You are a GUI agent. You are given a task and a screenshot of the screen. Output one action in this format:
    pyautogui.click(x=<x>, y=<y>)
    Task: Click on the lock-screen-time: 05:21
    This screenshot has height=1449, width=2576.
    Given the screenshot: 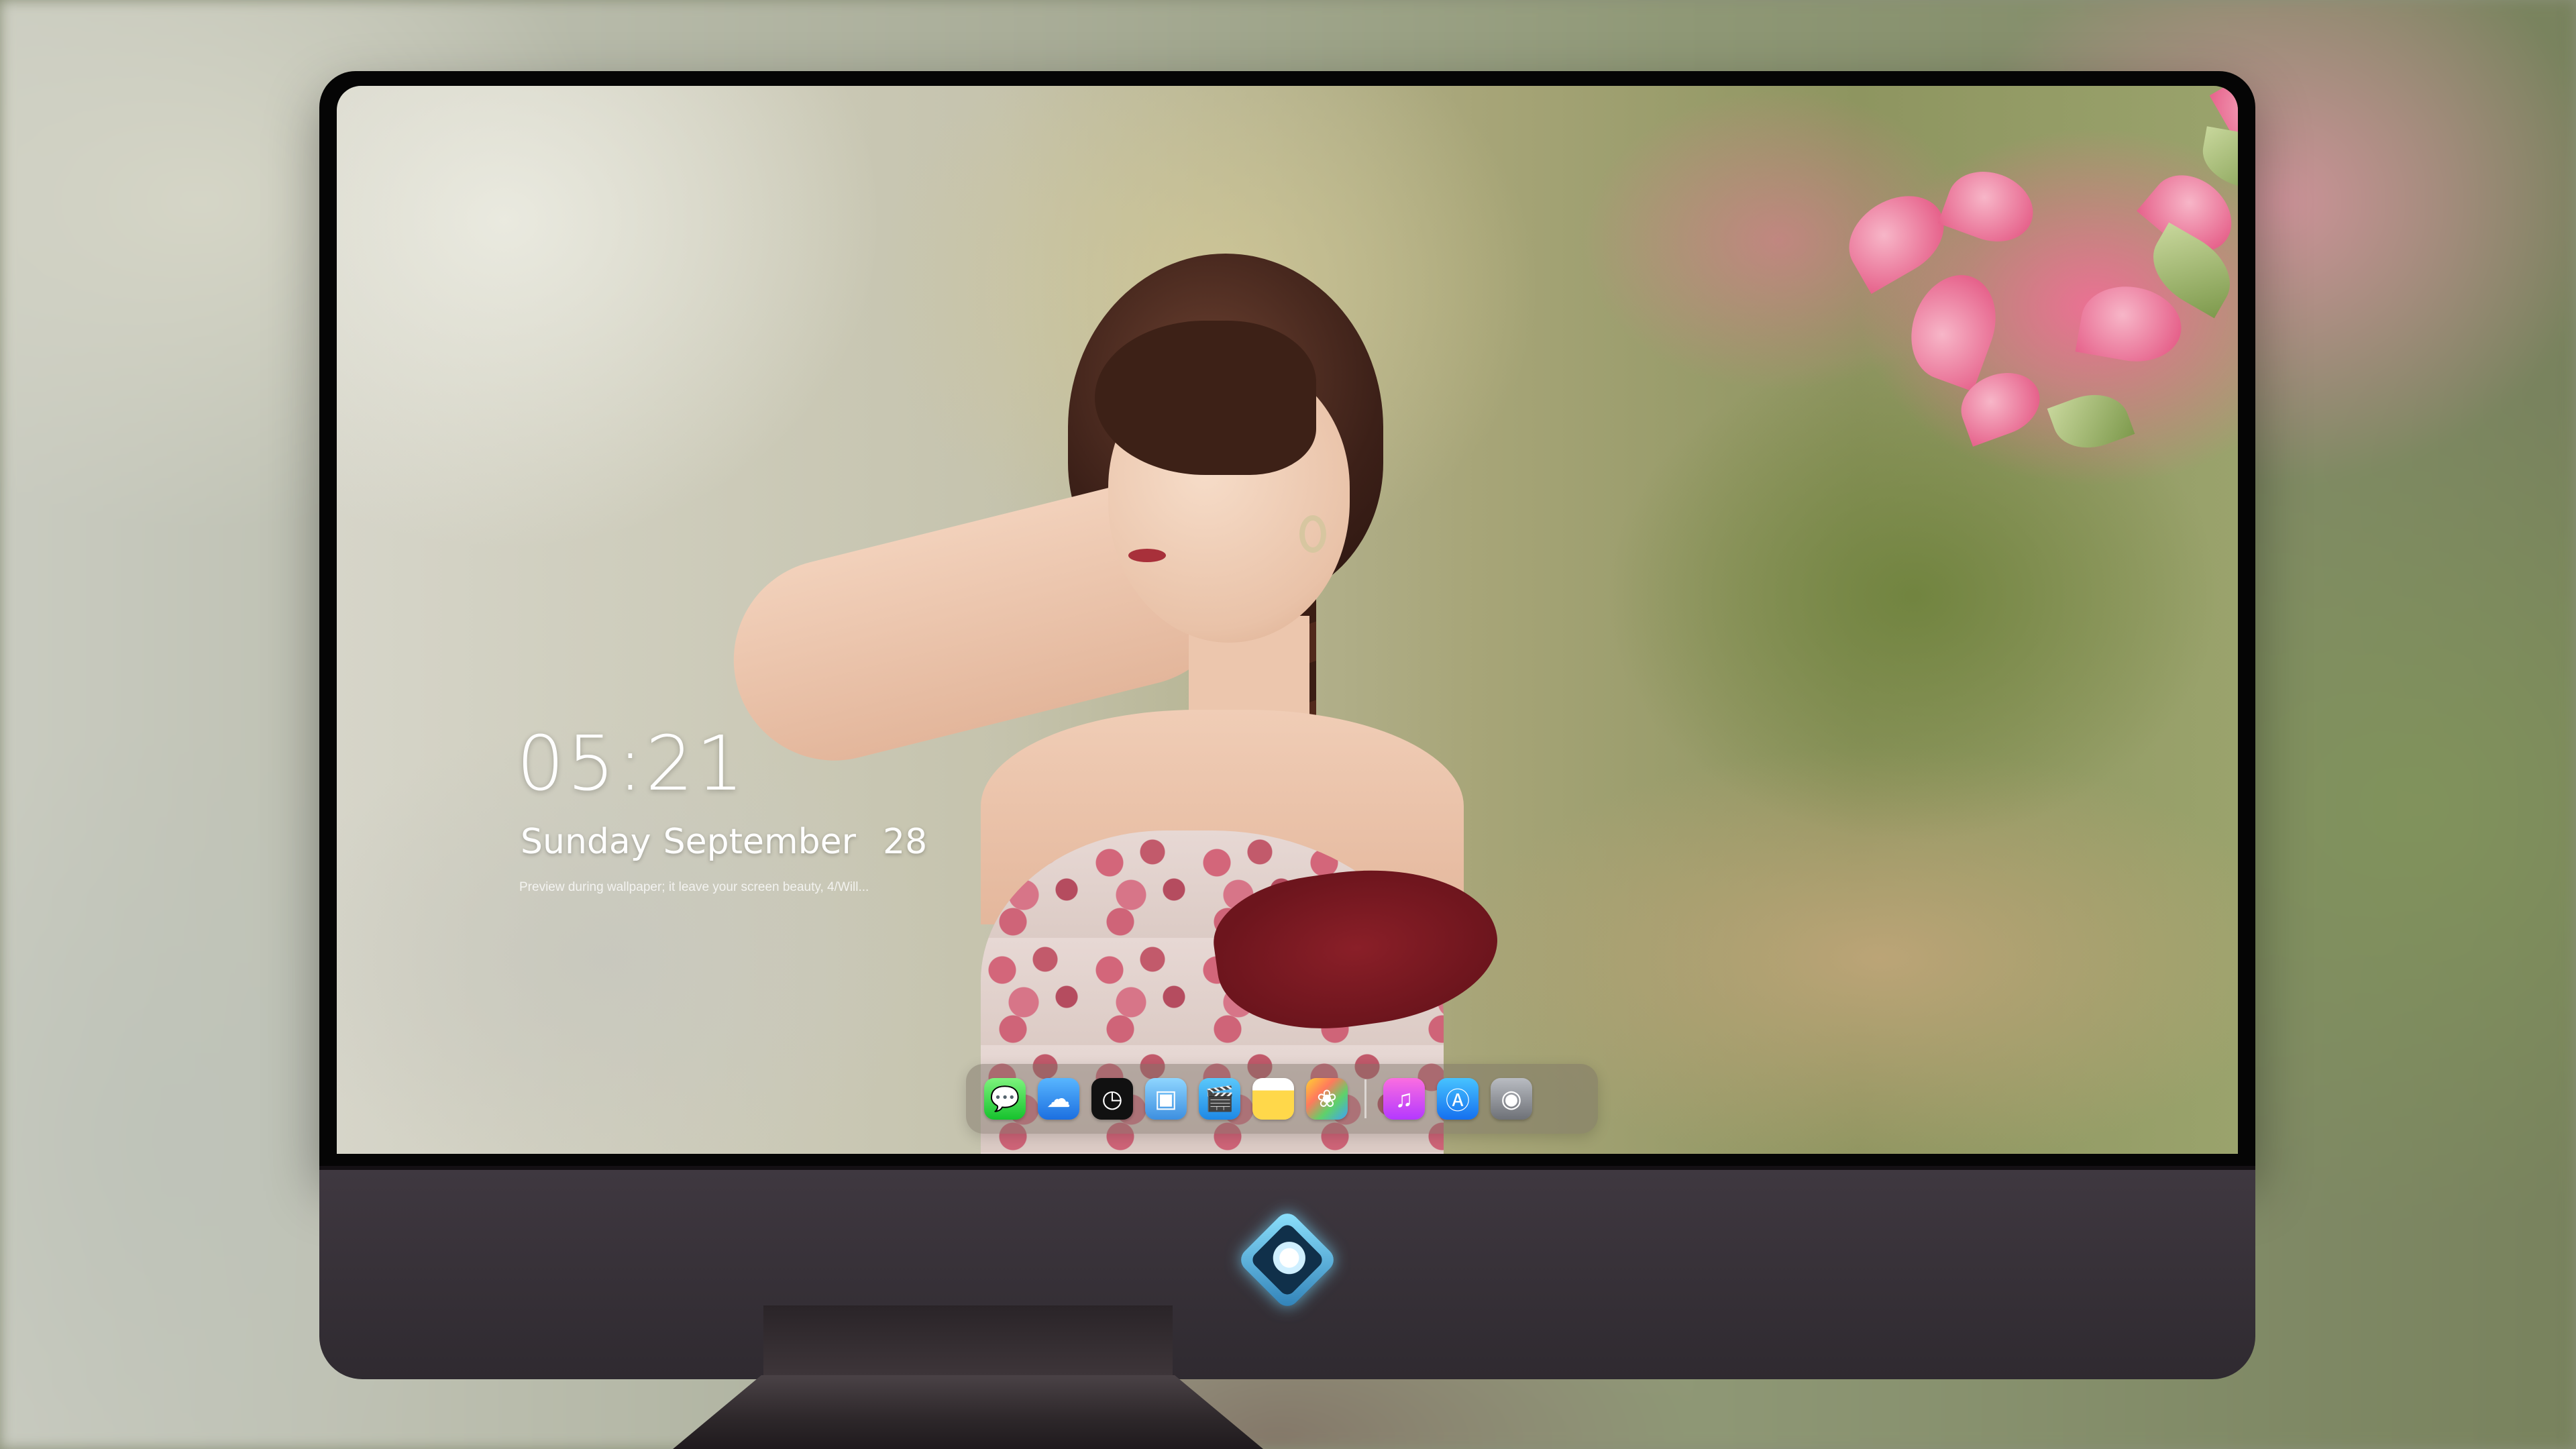 What is the action you would take?
    pyautogui.click(x=632, y=764)
    